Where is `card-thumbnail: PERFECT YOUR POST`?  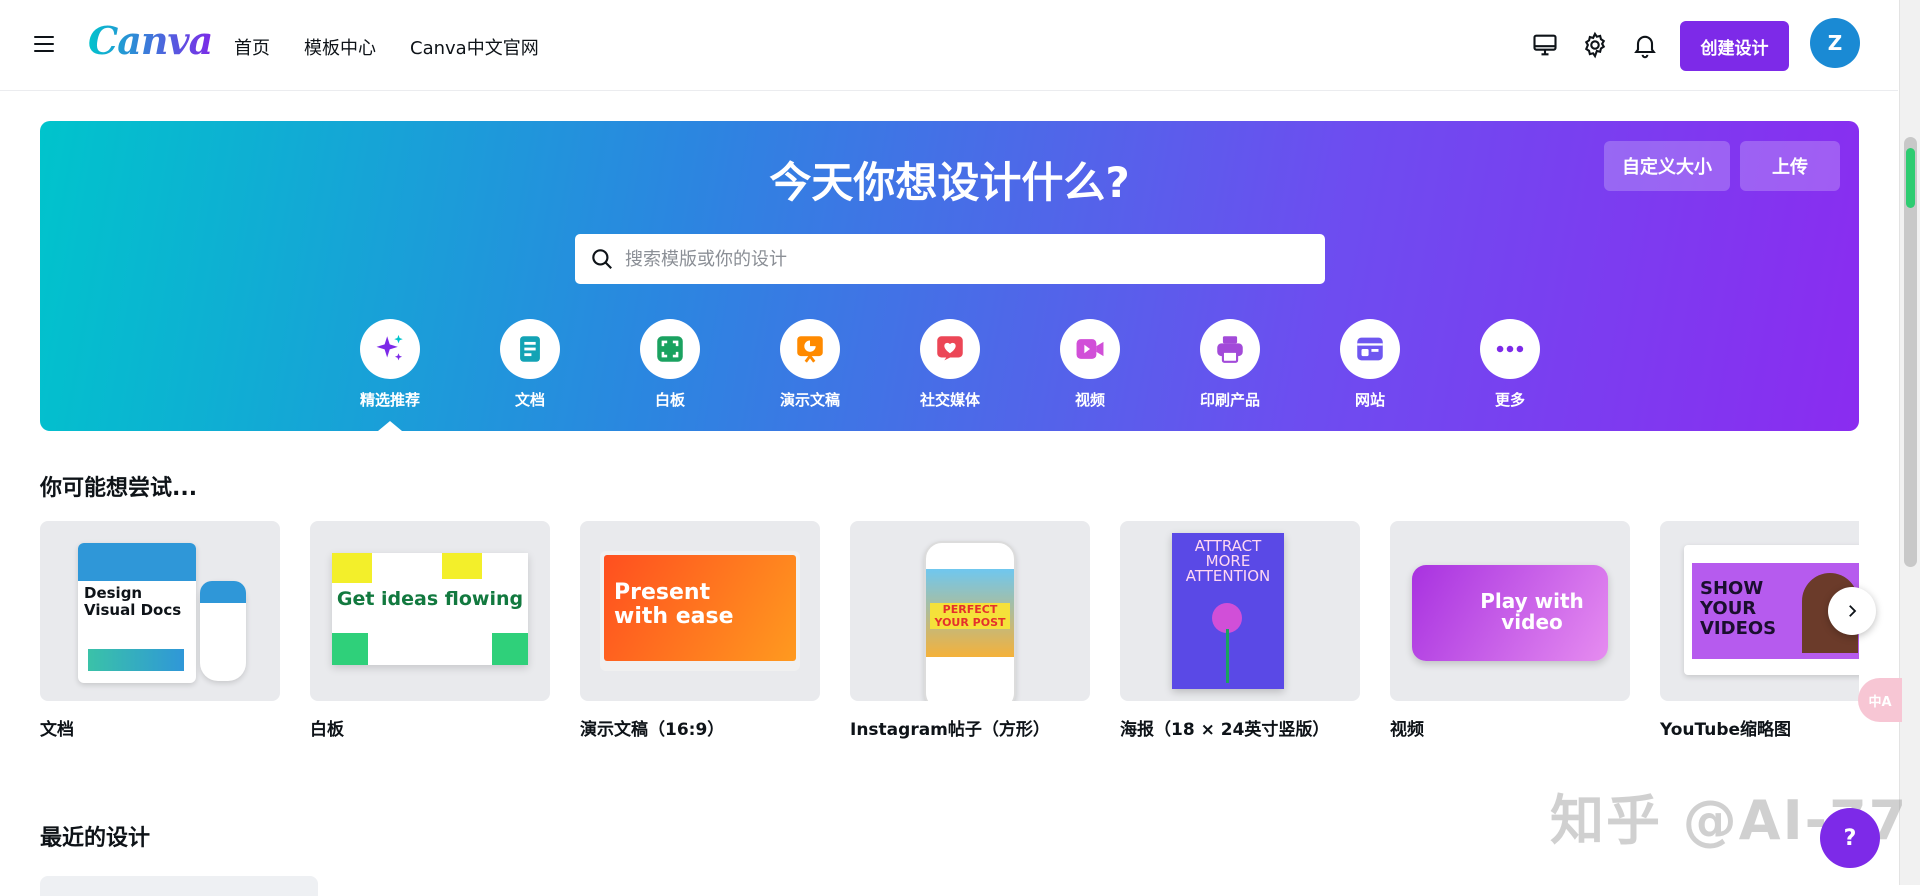 card-thumbnail: PERFECT YOUR POST is located at coordinates (970, 611).